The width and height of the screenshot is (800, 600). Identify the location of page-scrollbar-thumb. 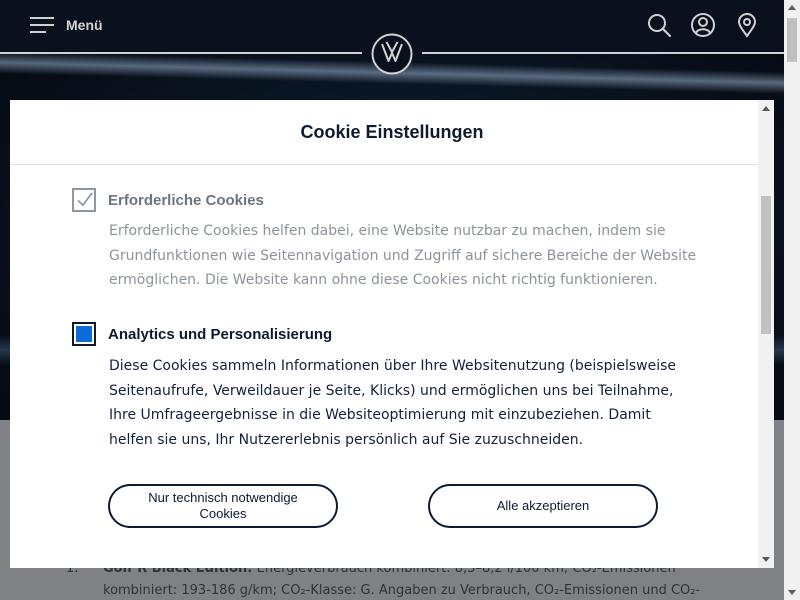
(792, 40).